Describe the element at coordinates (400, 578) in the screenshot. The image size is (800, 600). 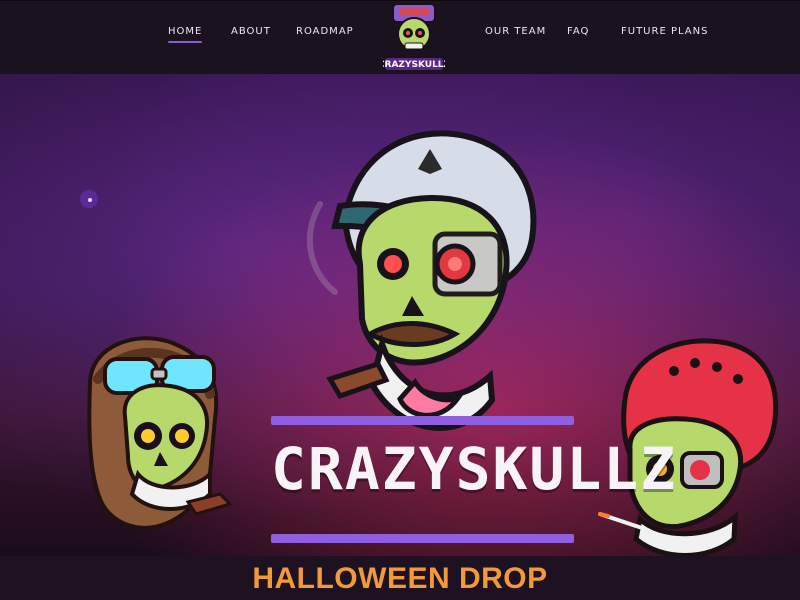
I see `halloween-drop-title: HALLOWEEN DROP` at that location.